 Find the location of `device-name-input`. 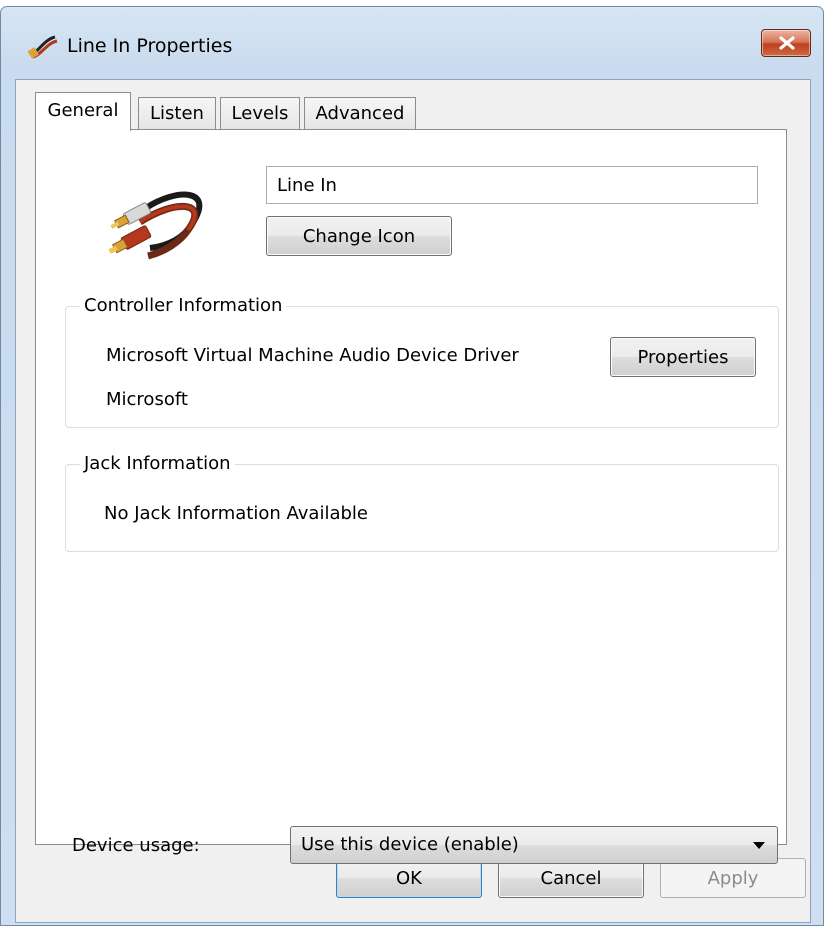

device-name-input is located at coordinates (512, 185).